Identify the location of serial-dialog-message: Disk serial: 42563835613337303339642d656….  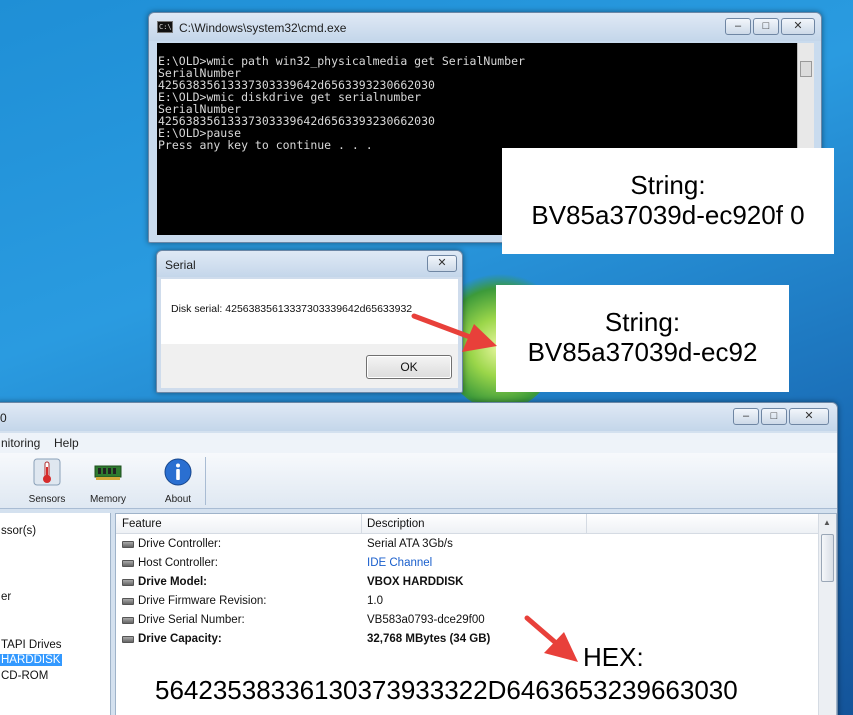
(292, 309).